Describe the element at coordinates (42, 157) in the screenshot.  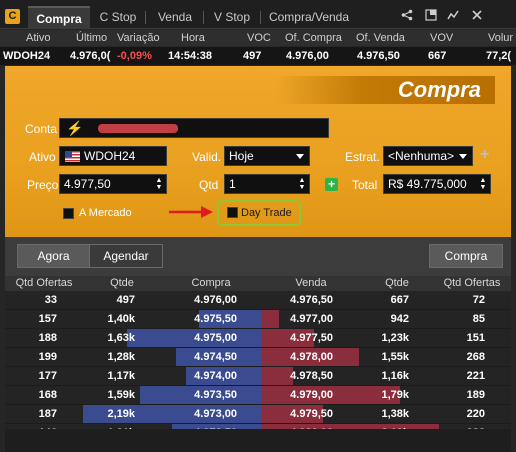
I see `ativo-label: Ativo` at that location.